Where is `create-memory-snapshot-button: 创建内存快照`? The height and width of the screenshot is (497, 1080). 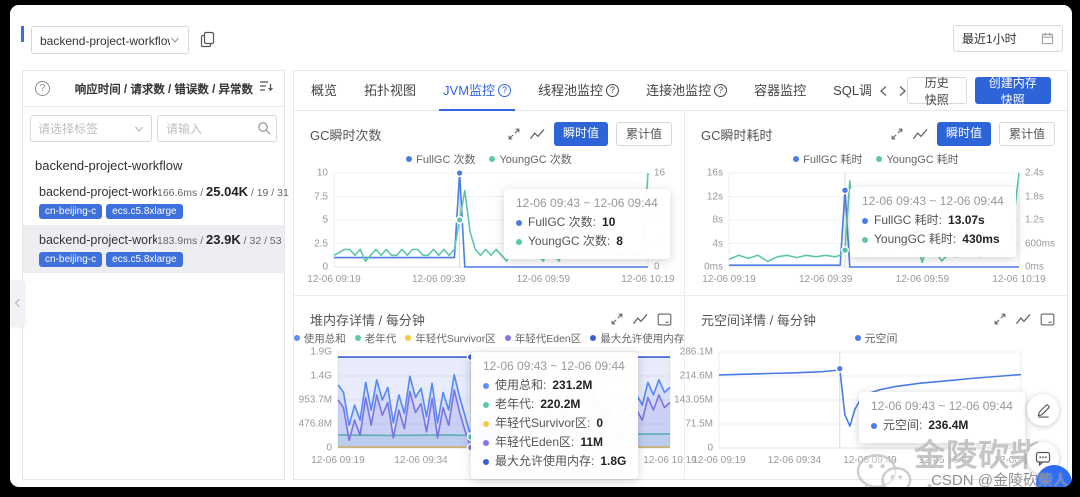 create-memory-snapshot-button: 创建内存快照 is located at coordinates (1012, 91).